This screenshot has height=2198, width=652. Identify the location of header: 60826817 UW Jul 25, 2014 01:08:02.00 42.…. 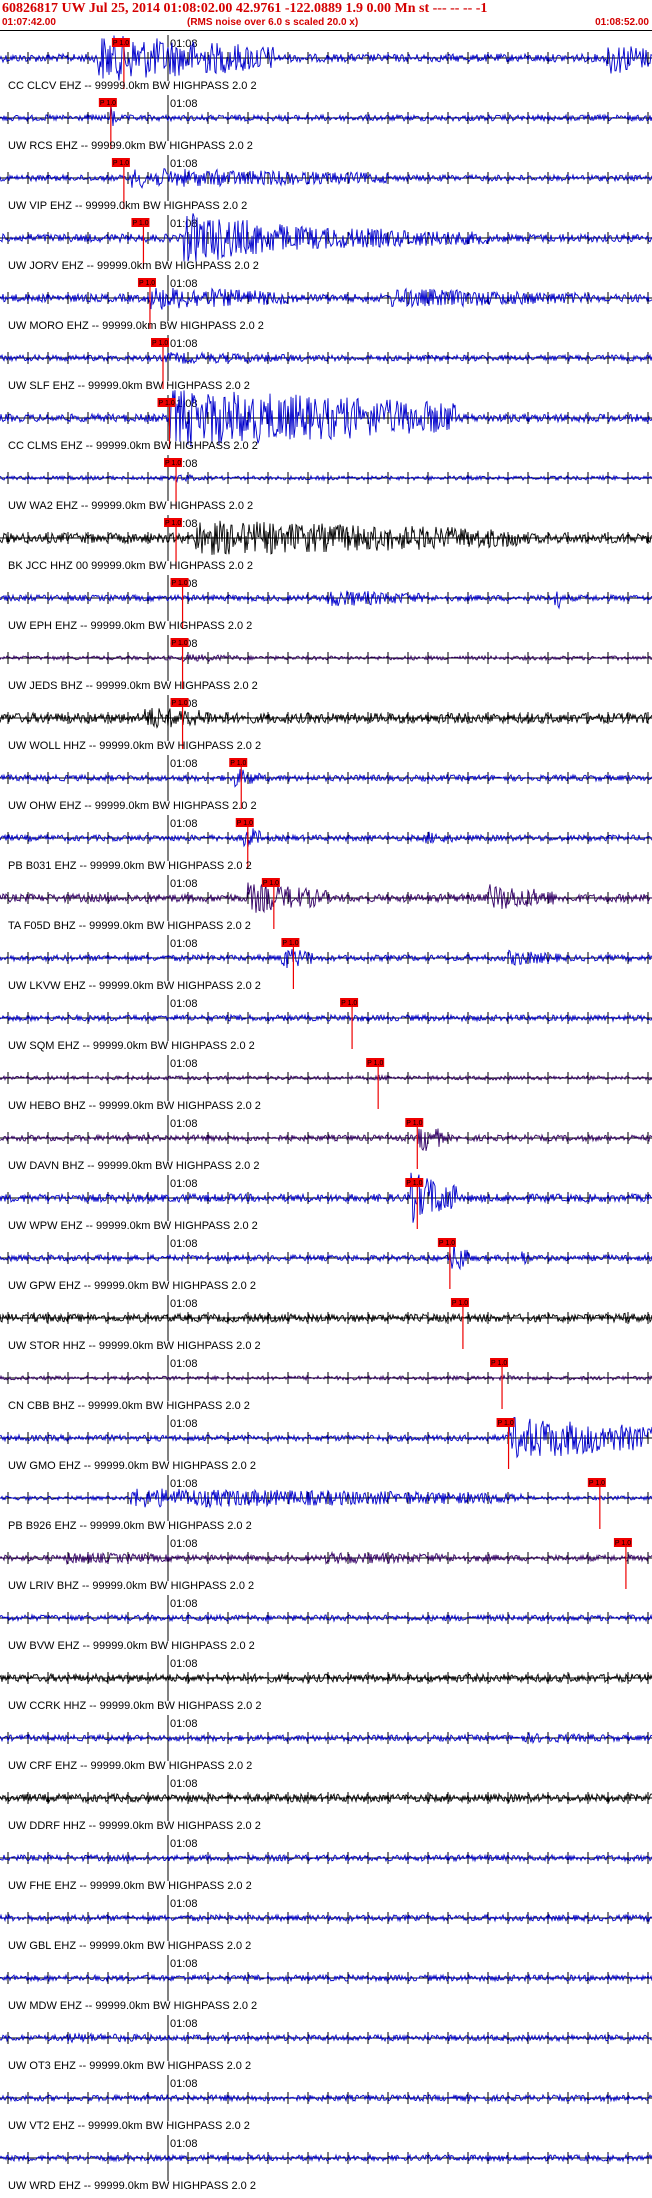
(326, 15).